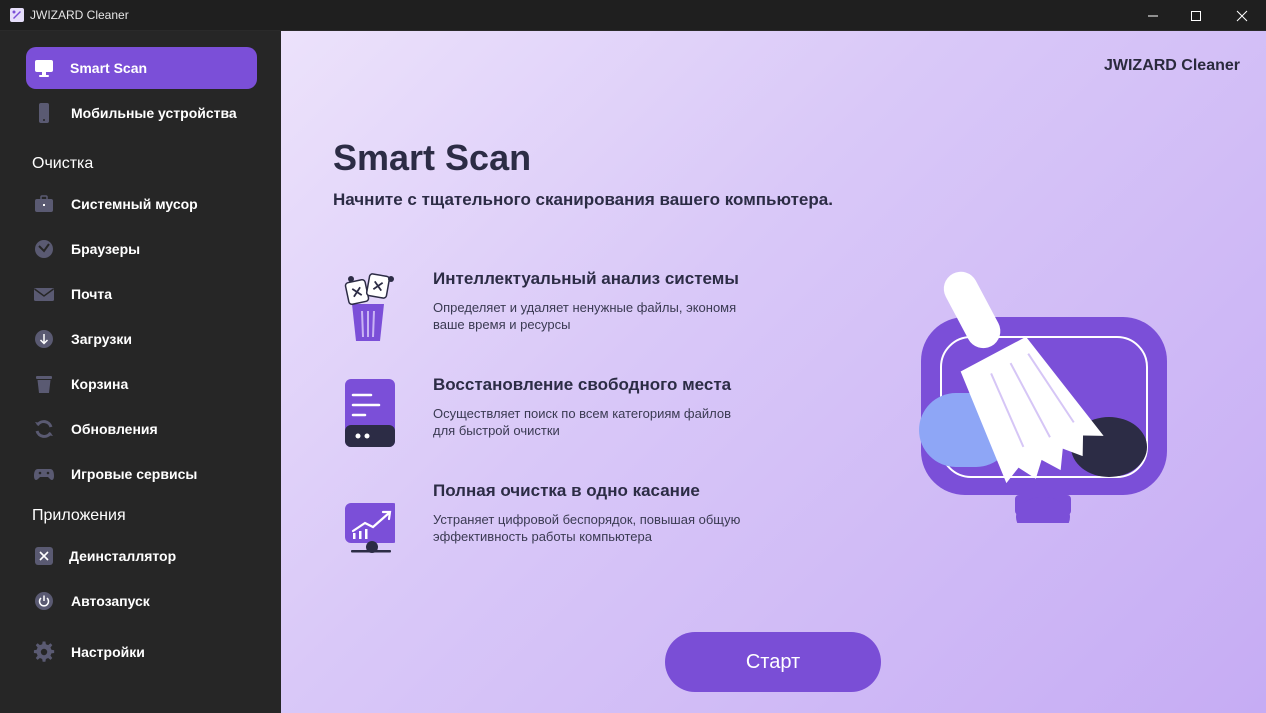 The height and width of the screenshot is (713, 1266). I want to click on maximize-button, so click(1196, 15).